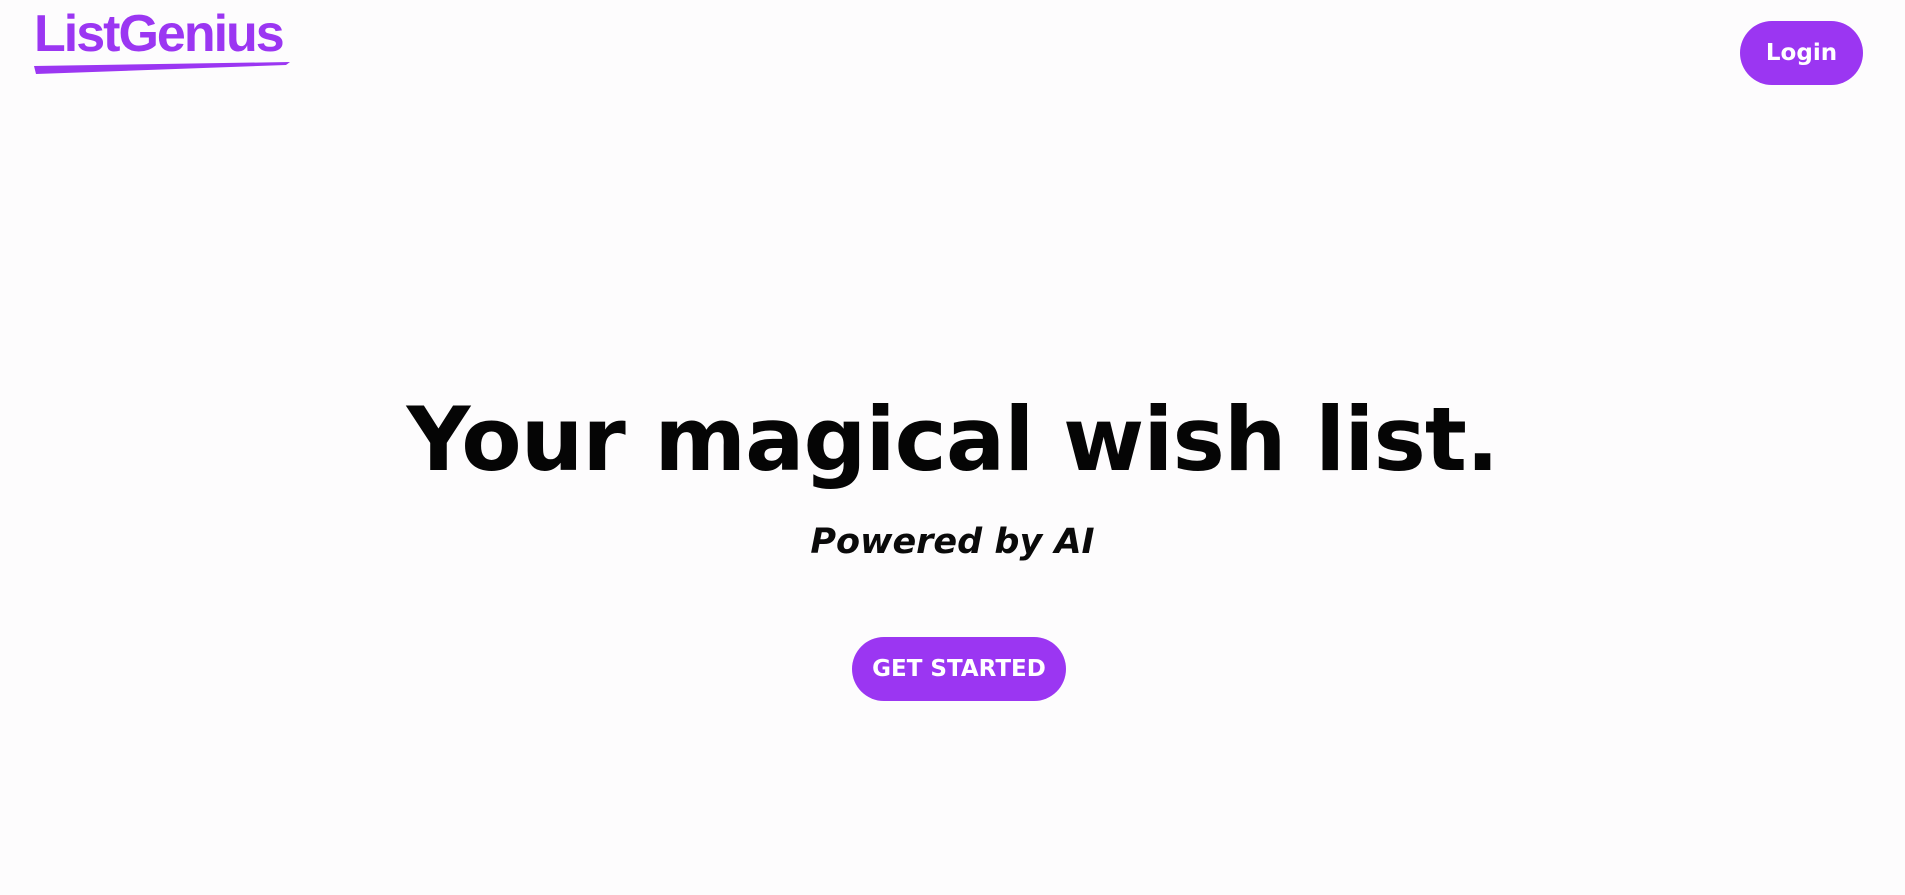 This screenshot has height=895, width=1905. I want to click on login-button: Login, so click(1801, 53).